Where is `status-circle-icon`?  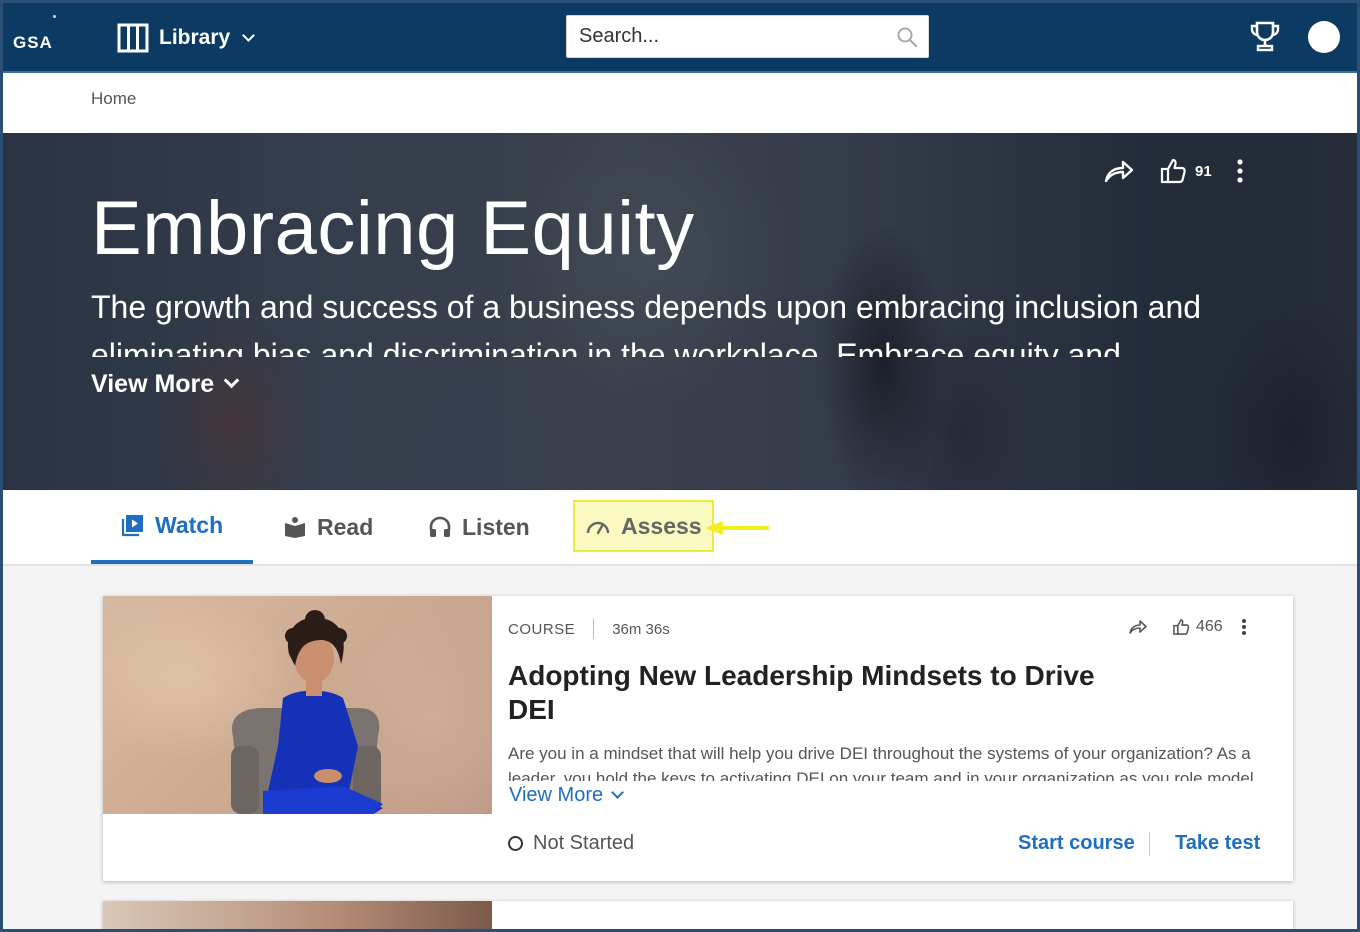
status-circle-icon is located at coordinates (515, 843).